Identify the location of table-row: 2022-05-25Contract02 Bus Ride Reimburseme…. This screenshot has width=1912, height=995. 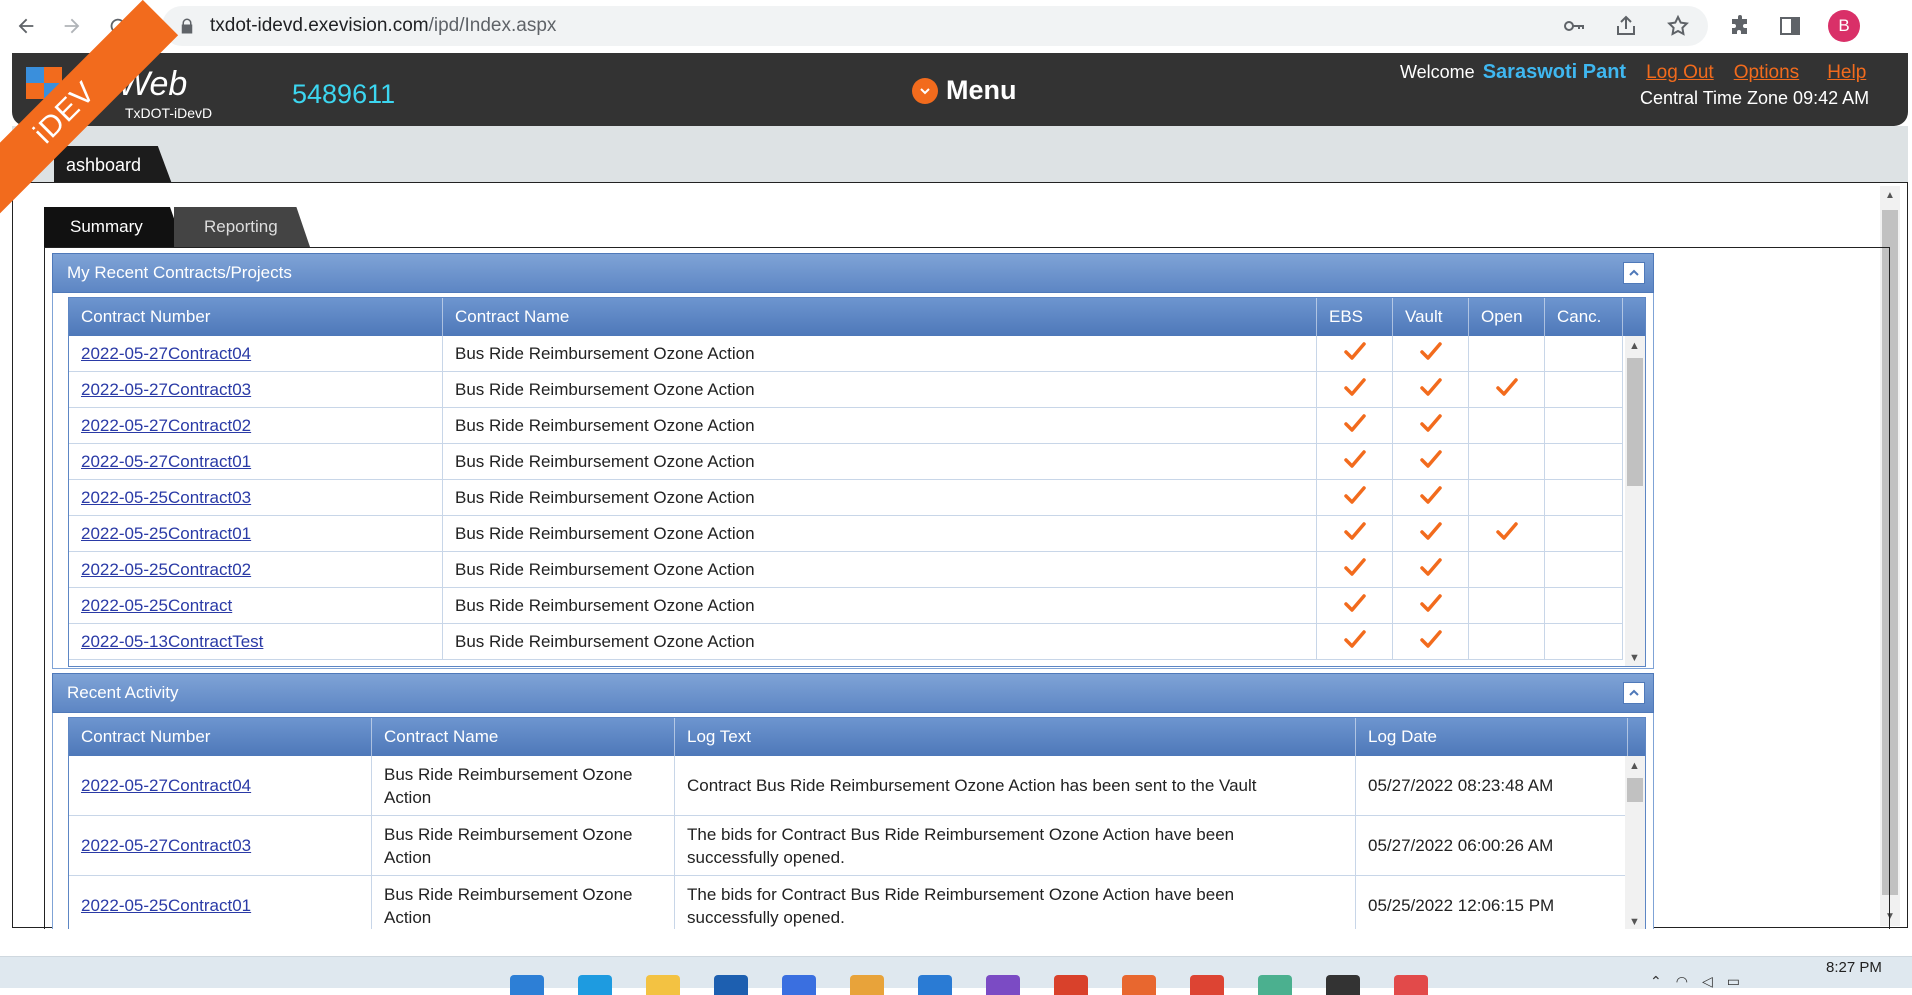
(846, 570).